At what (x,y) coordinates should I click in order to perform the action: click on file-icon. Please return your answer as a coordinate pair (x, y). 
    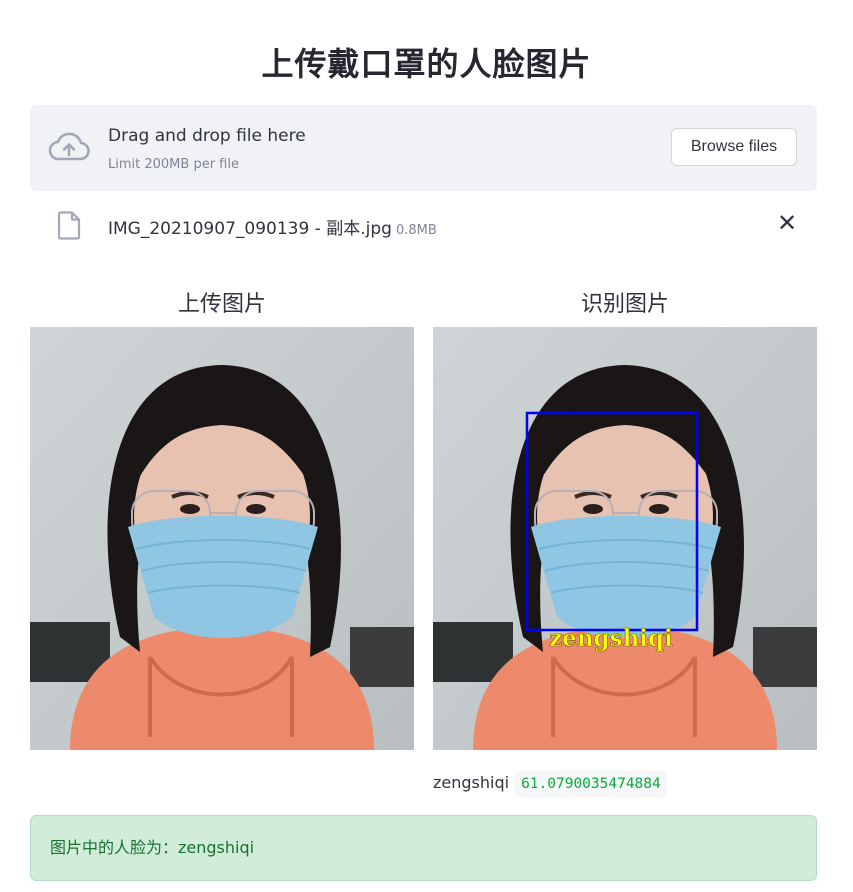
    Looking at the image, I should click on (69, 225).